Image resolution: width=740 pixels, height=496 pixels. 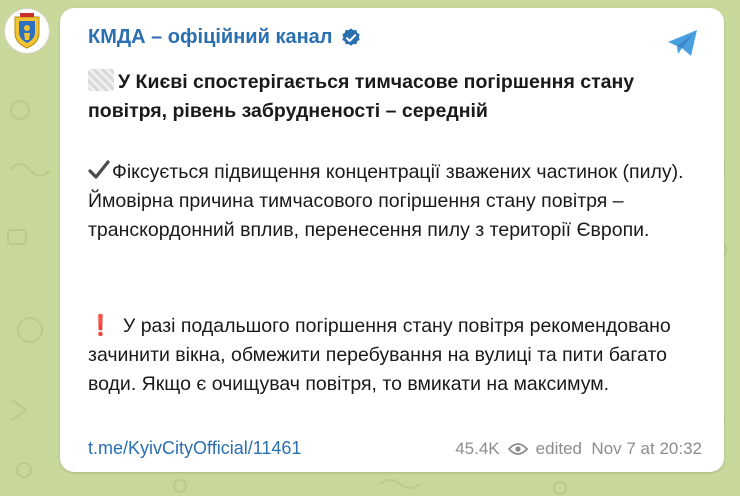 What do you see at coordinates (683, 43) in the screenshot?
I see `telegram-share-icon` at bounding box center [683, 43].